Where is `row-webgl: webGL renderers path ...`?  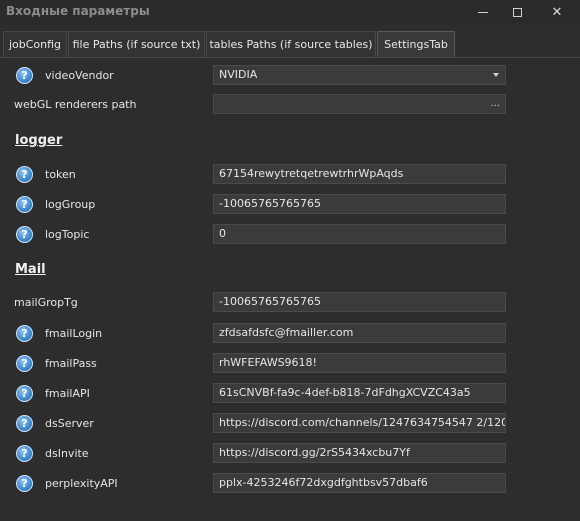
row-webgl: webGL renderers path ... is located at coordinates (290, 105).